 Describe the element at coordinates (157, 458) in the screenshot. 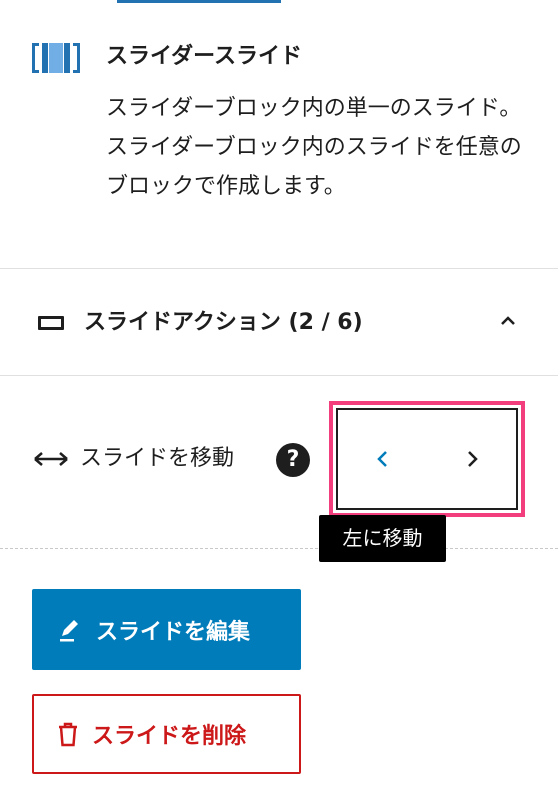

I see `move-slide-label: スライドを移動` at that location.